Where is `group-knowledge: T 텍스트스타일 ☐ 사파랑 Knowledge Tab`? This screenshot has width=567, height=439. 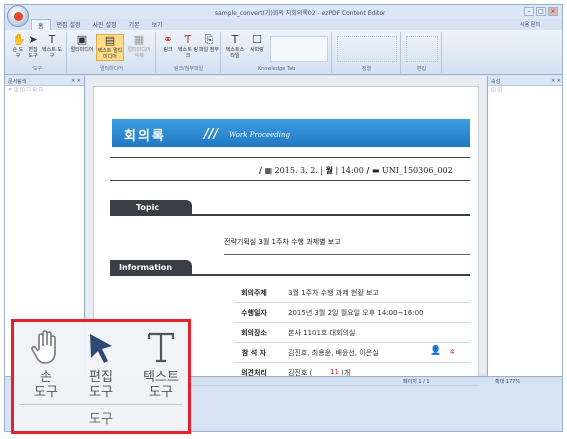 group-knowledge: T 텍스트스타일 ☐ 사파랑 Knowledge Tab is located at coordinates (277, 52).